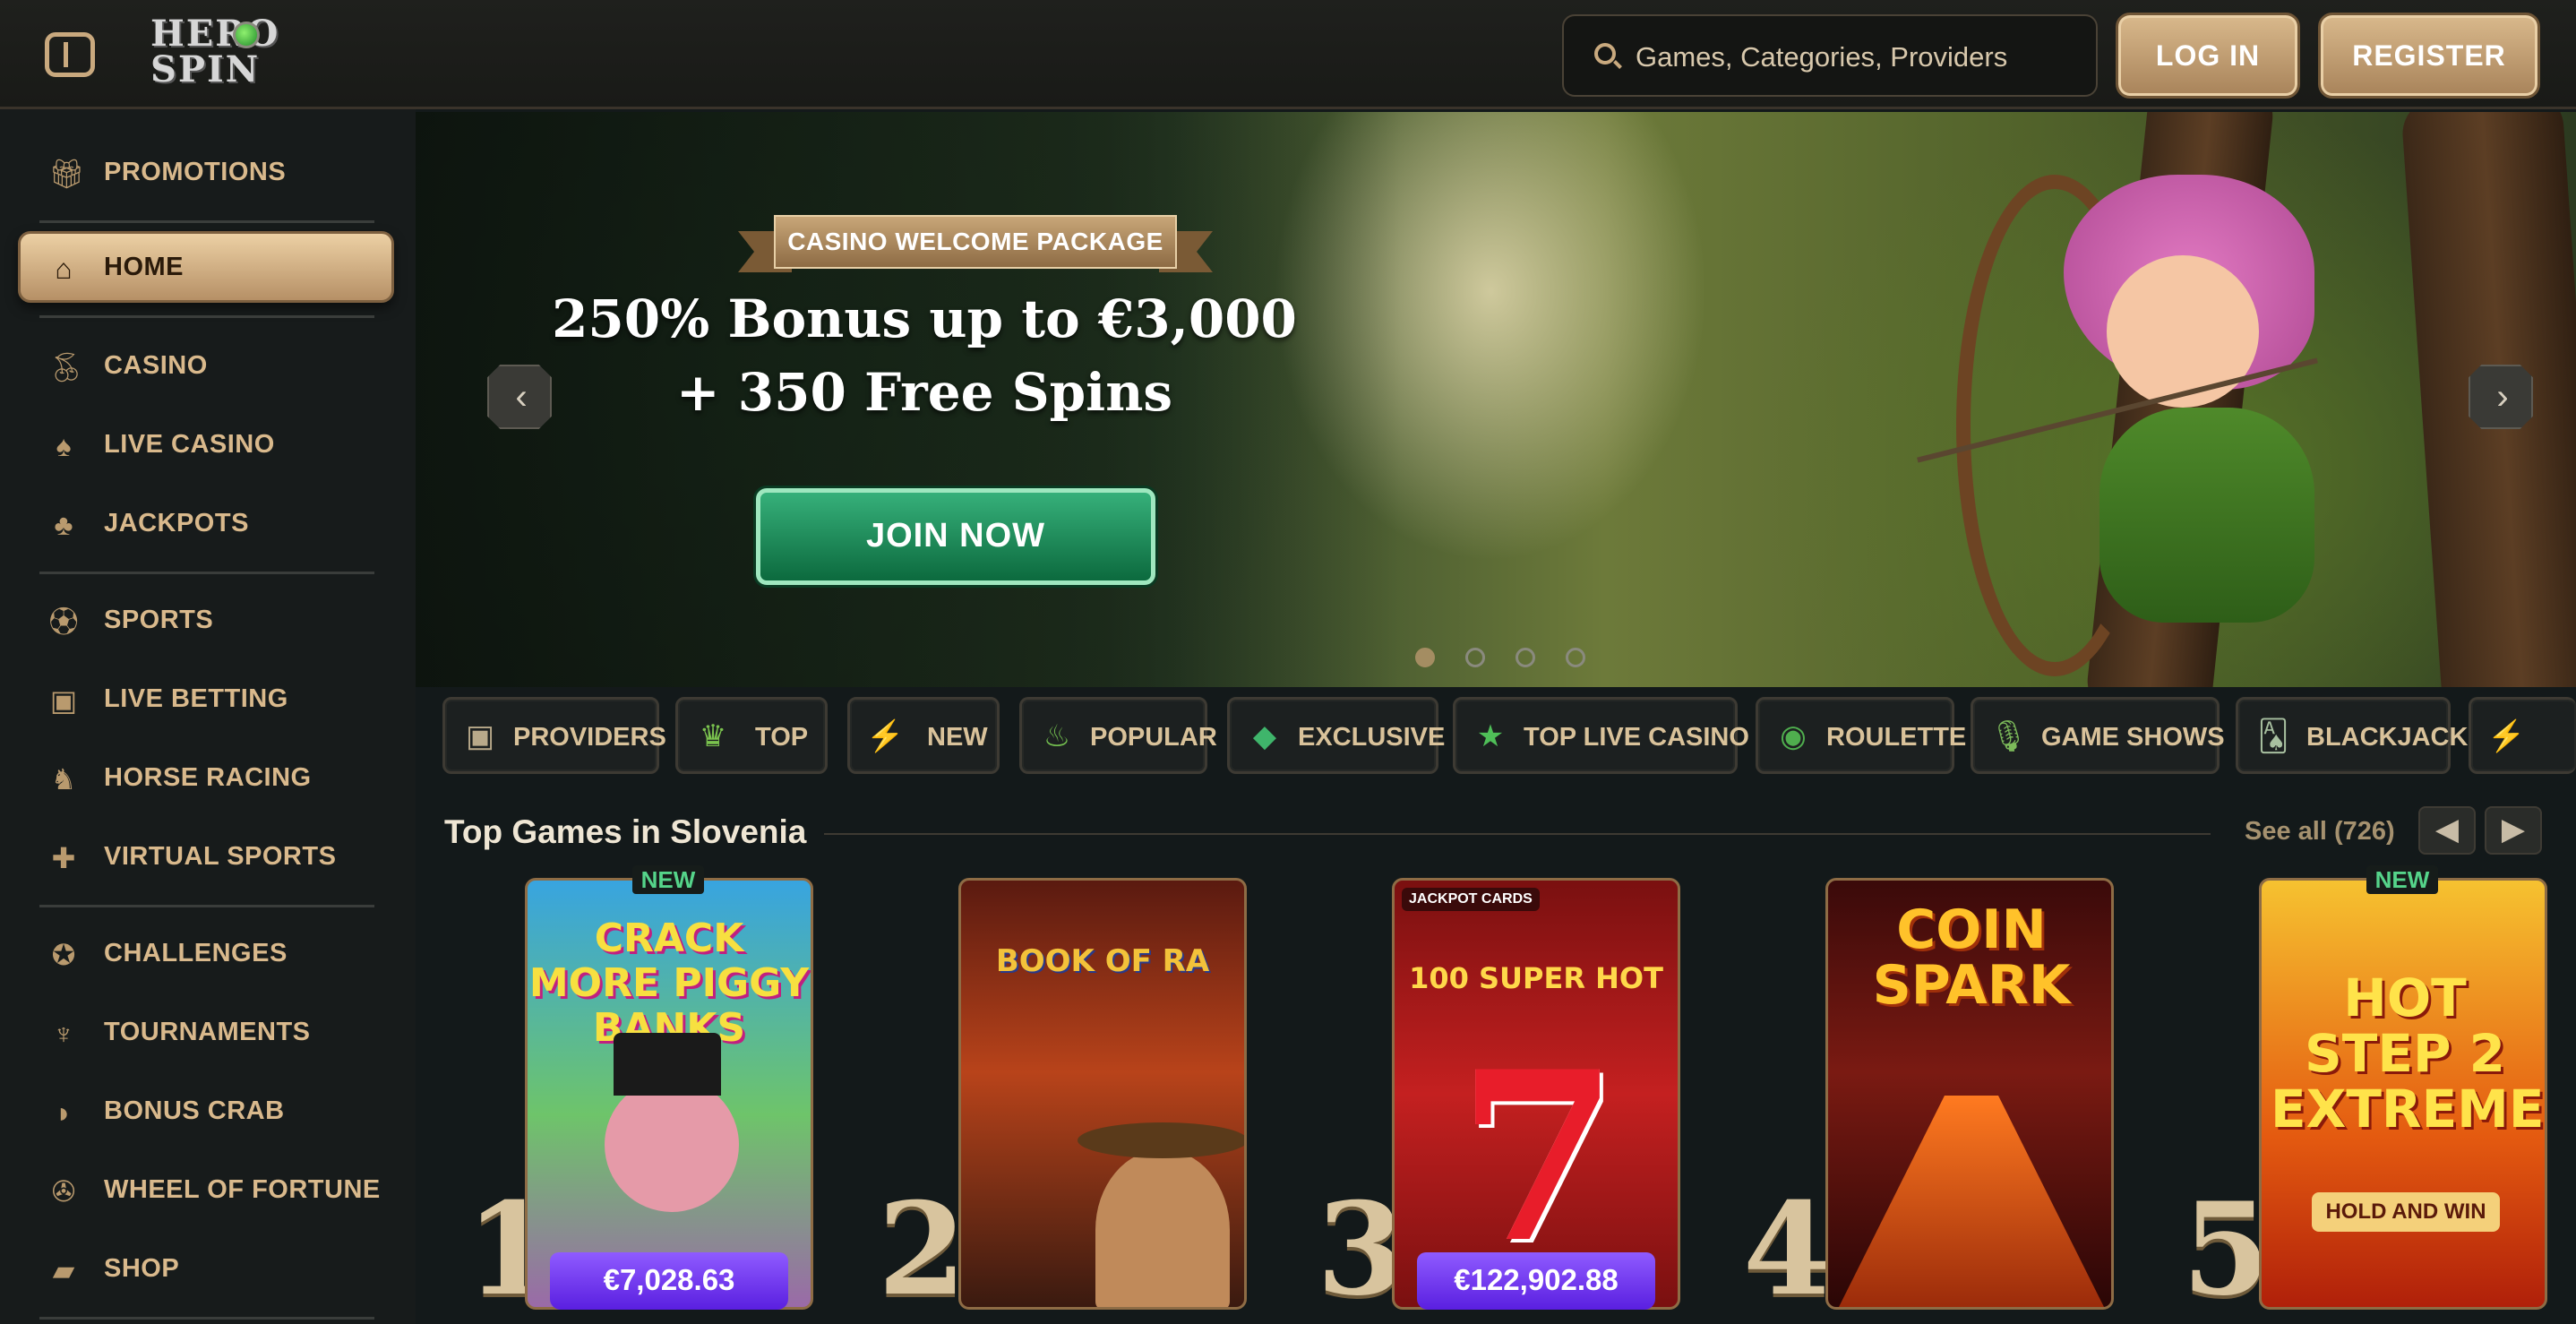 This screenshot has width=2576, height=1324. What do you see at coordinates (2009, 736) in the screenshot?
I see `microphone-icon: 🎙` at bounding box center [2009, 736].